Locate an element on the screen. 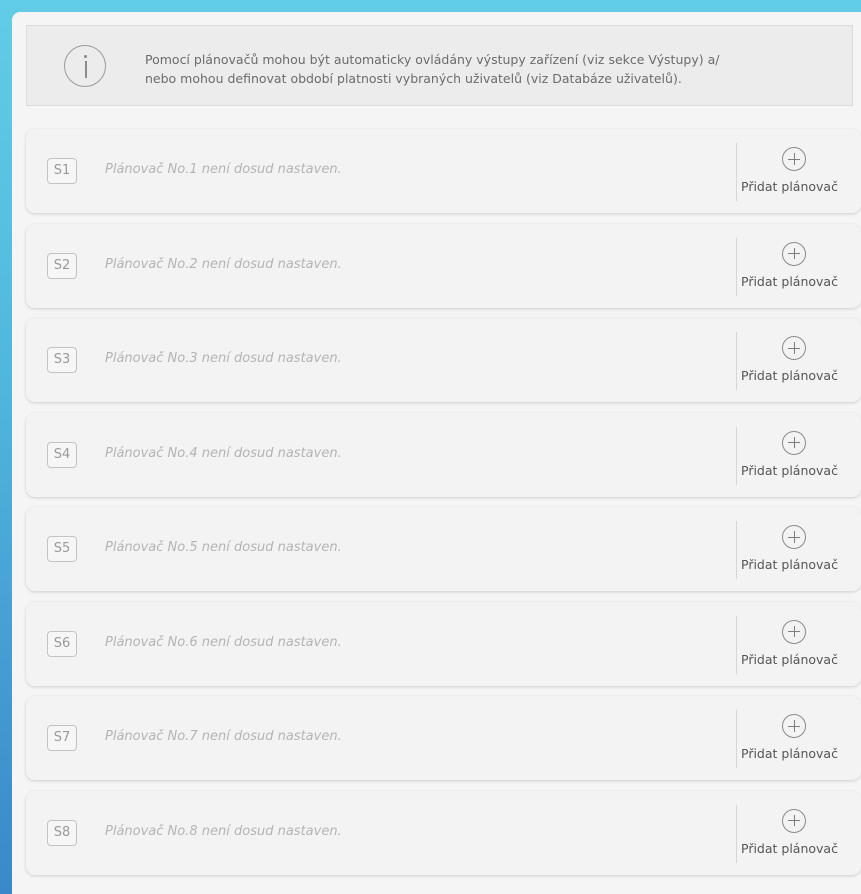  scheduler-status-text: Plánovač No.6 není dosud nastaven. is located at coordinates (223, 642).